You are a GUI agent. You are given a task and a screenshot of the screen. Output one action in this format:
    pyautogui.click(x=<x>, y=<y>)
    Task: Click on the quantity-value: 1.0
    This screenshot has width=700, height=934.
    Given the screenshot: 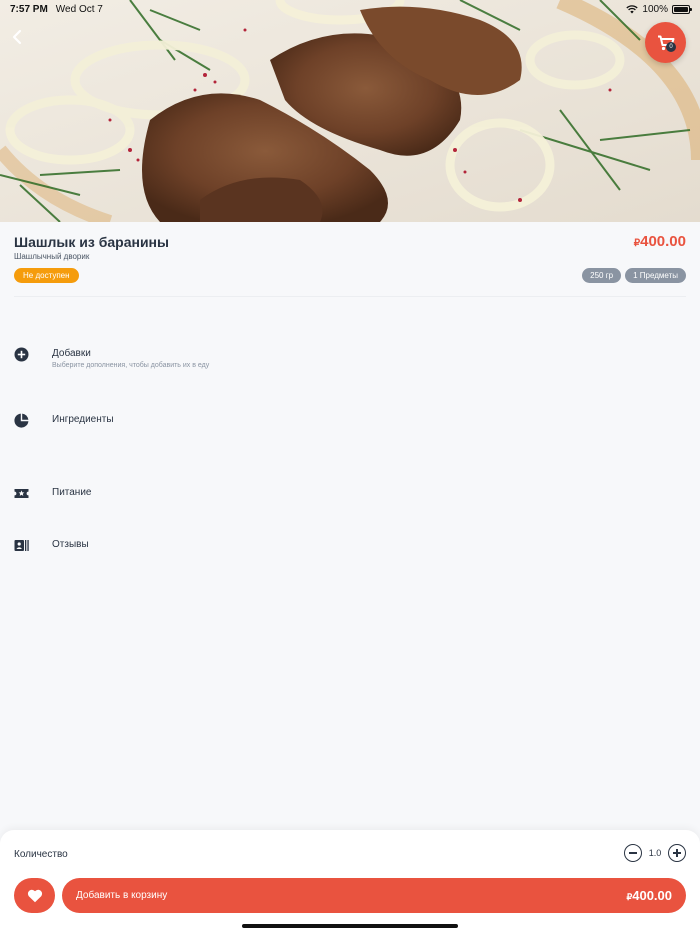 What is the action you would take?
    pyautogui.click(x=655, y=853)
    